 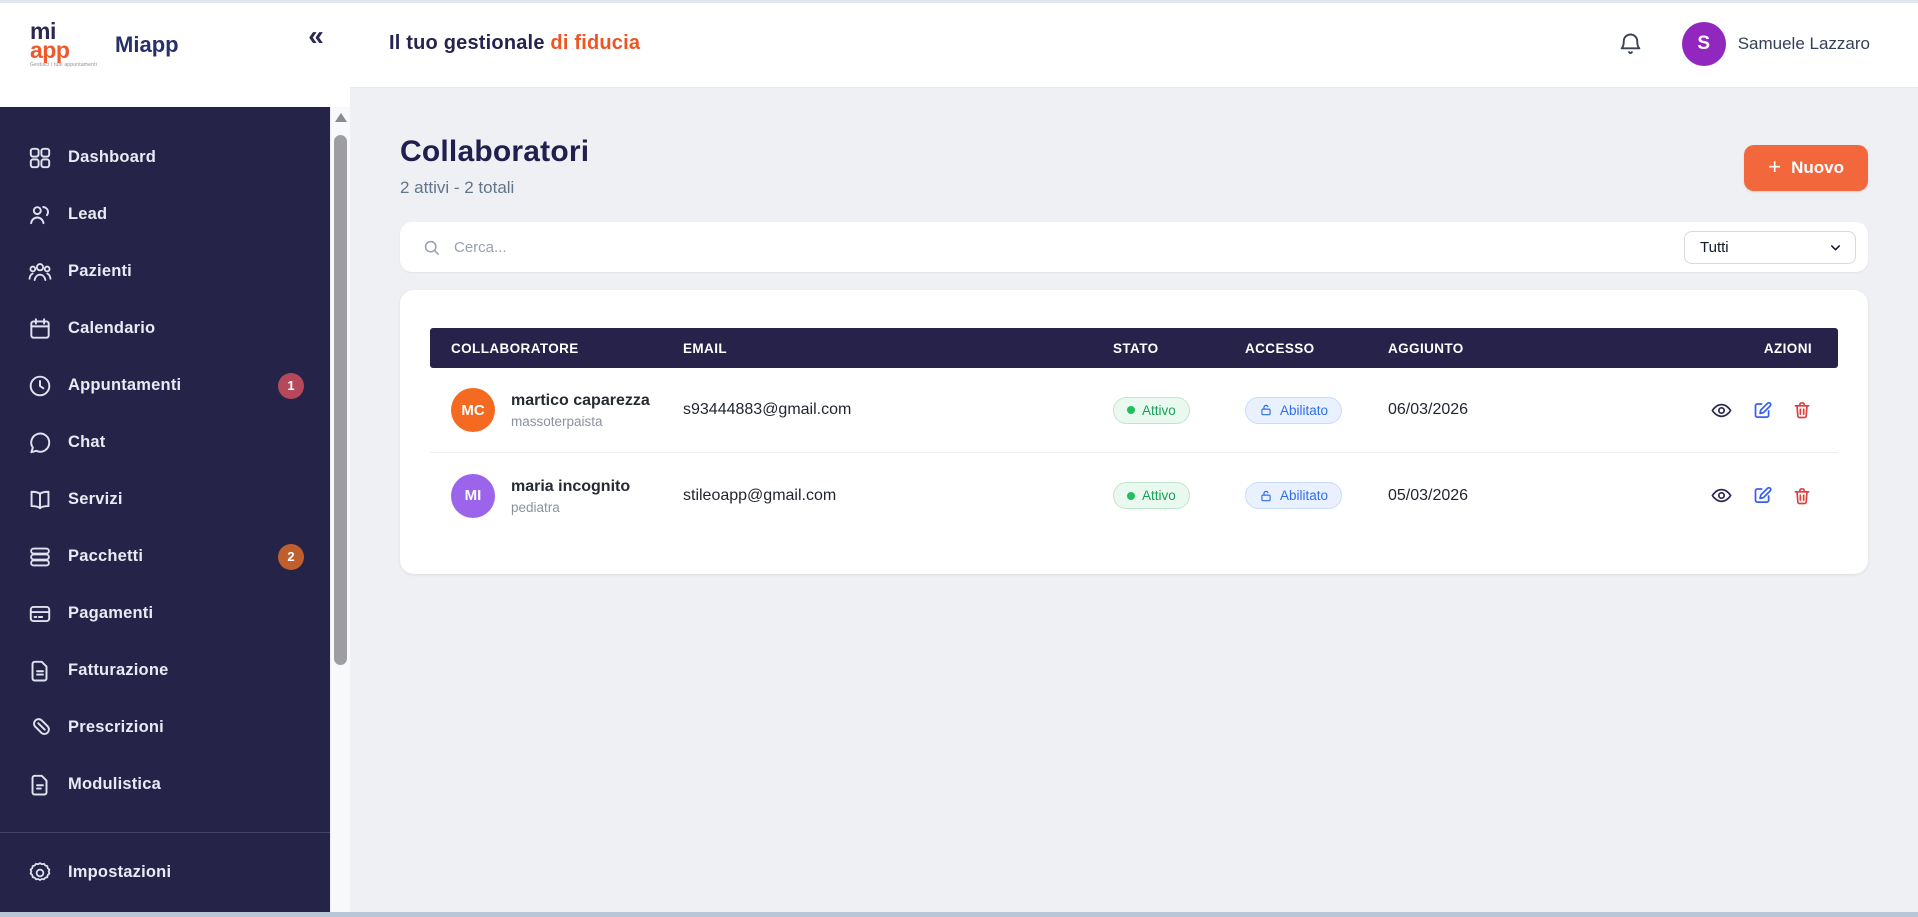 What do you see at coordinates (1714, 247) in the screenshot?
I see `filter-selected-value: Tutti` at bounding box center [1714, 247].